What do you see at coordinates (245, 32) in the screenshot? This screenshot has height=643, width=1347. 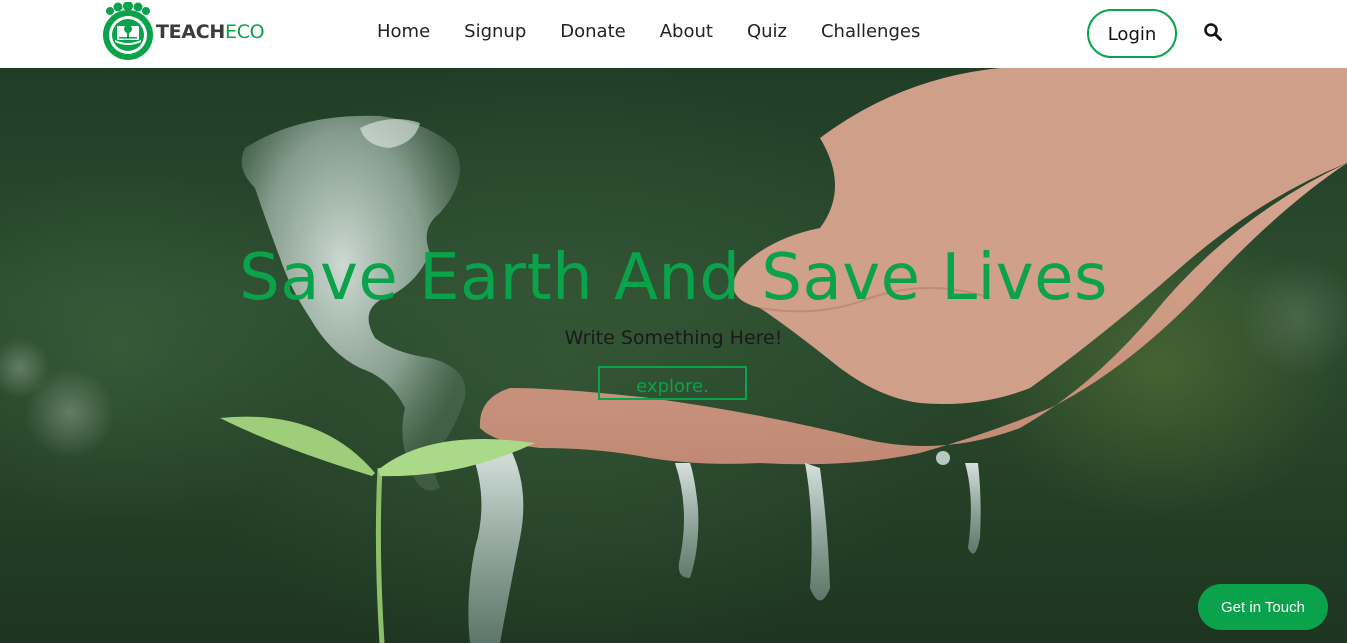 I see `brand-name-eco: ECO` at bounding box center [245, 32].